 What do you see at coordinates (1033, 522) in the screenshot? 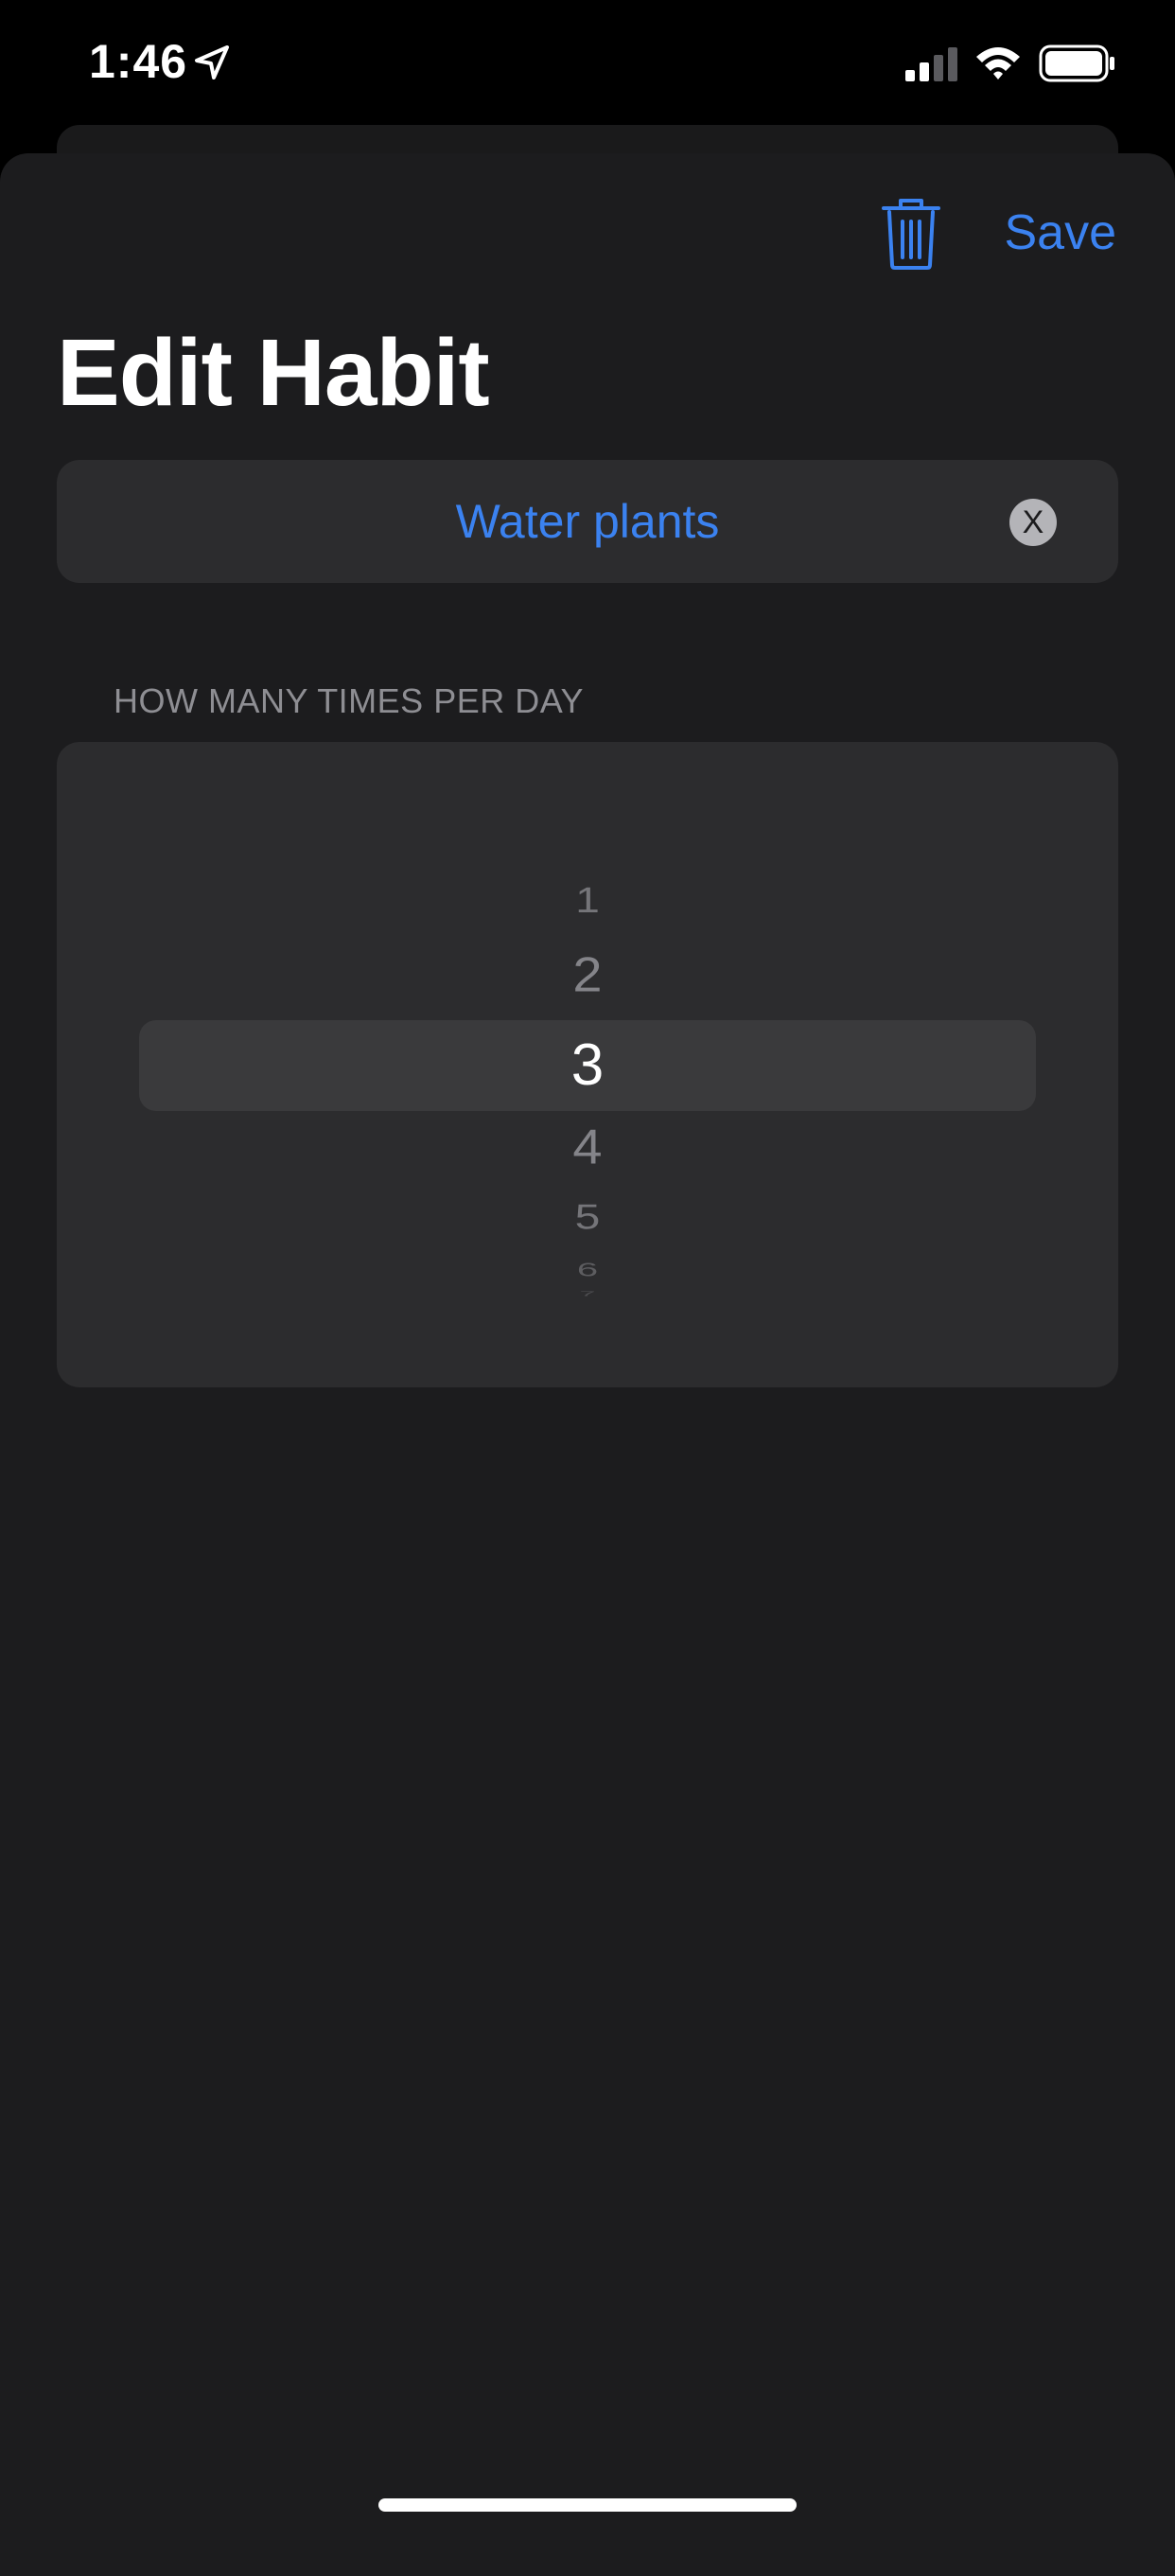
I see `clear-text-button: X` at bounding box center [1033, 522].